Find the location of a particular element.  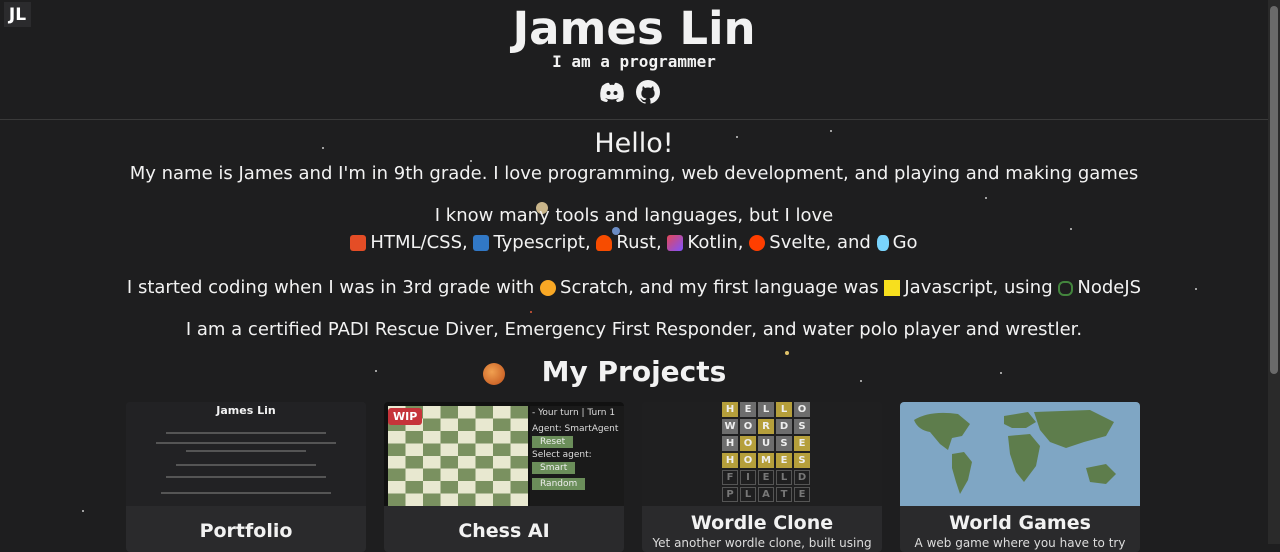

wordle-cell: U is located at coordinates (766, 443).